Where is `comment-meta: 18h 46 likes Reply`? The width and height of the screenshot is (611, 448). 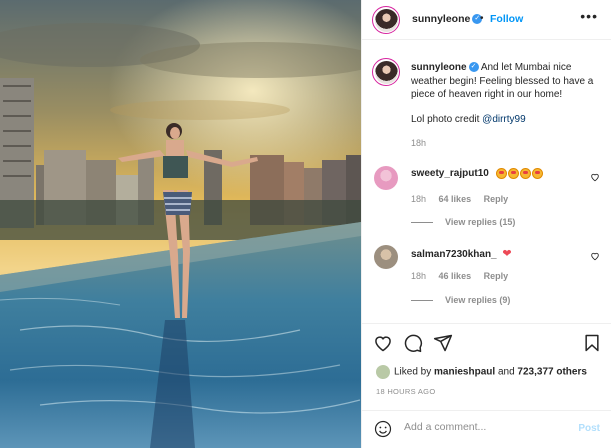 comment-meta: 18h 46 likes Reply is located at coordinates (464, 276).